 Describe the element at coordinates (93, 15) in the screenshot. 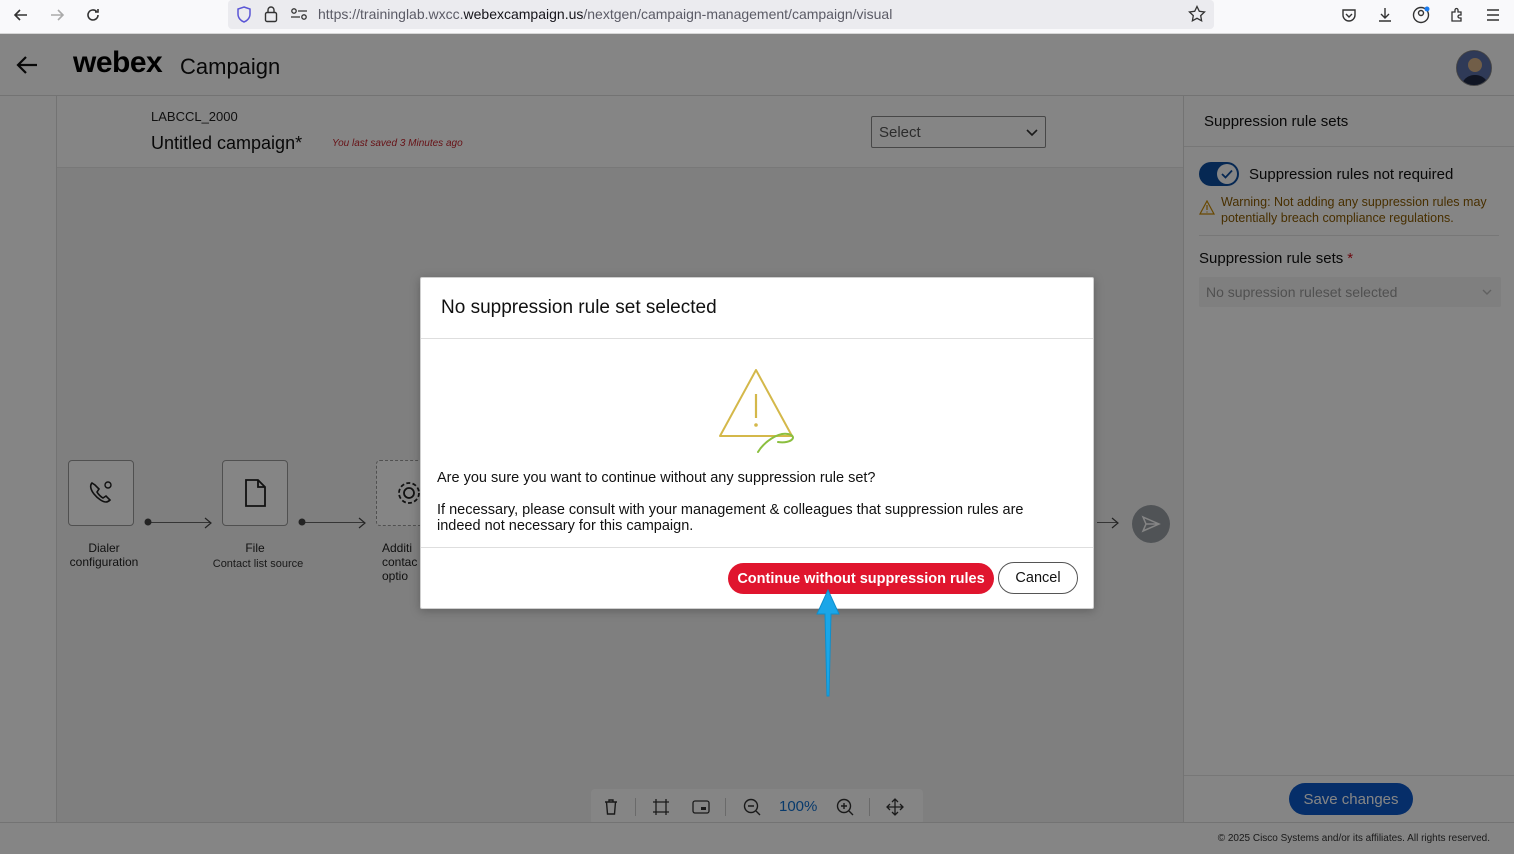

I see `browser-reload-icon` at that location.